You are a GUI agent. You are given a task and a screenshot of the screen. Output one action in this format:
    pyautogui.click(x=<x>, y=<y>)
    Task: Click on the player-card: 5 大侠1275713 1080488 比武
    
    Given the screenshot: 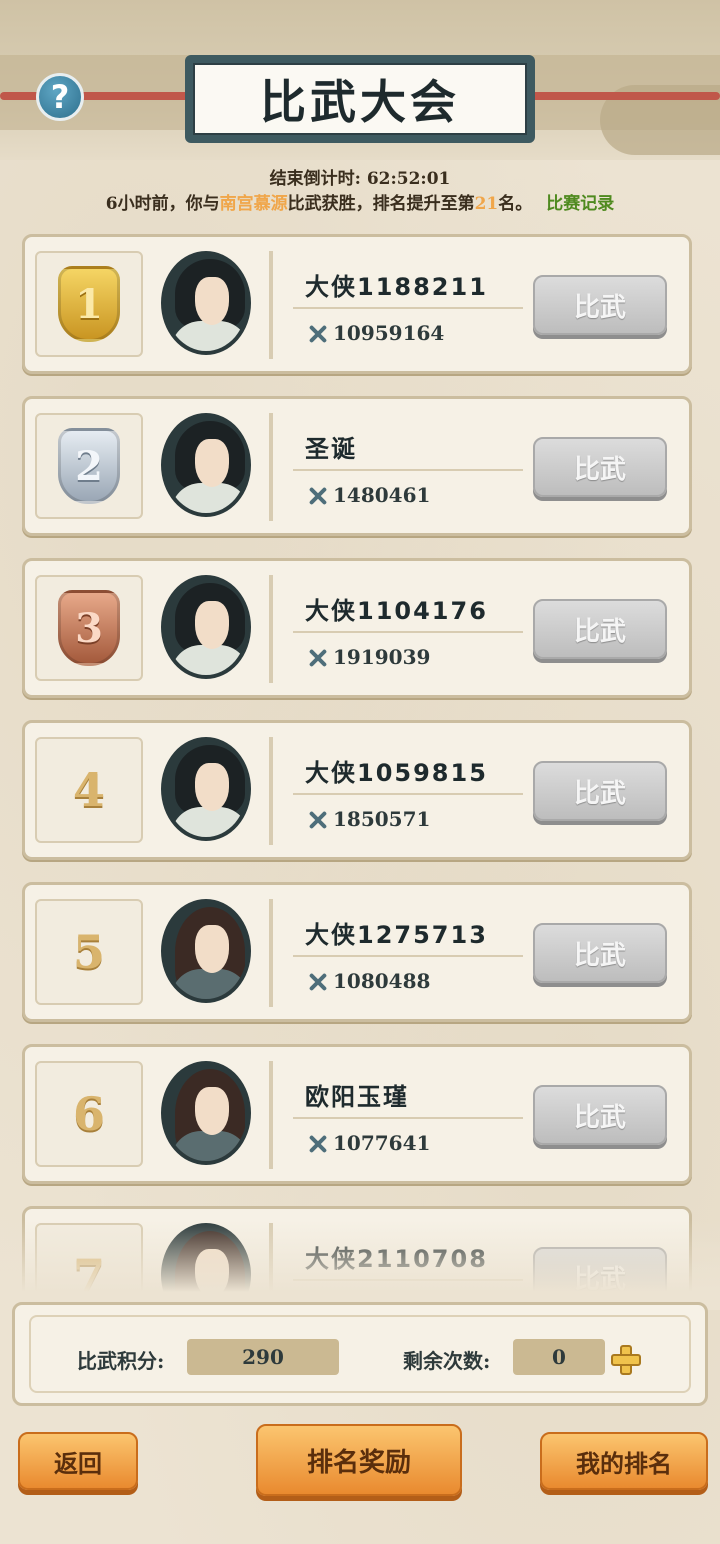 What is the action you would take?
    pyautogui.click(x=357, y=952)
    